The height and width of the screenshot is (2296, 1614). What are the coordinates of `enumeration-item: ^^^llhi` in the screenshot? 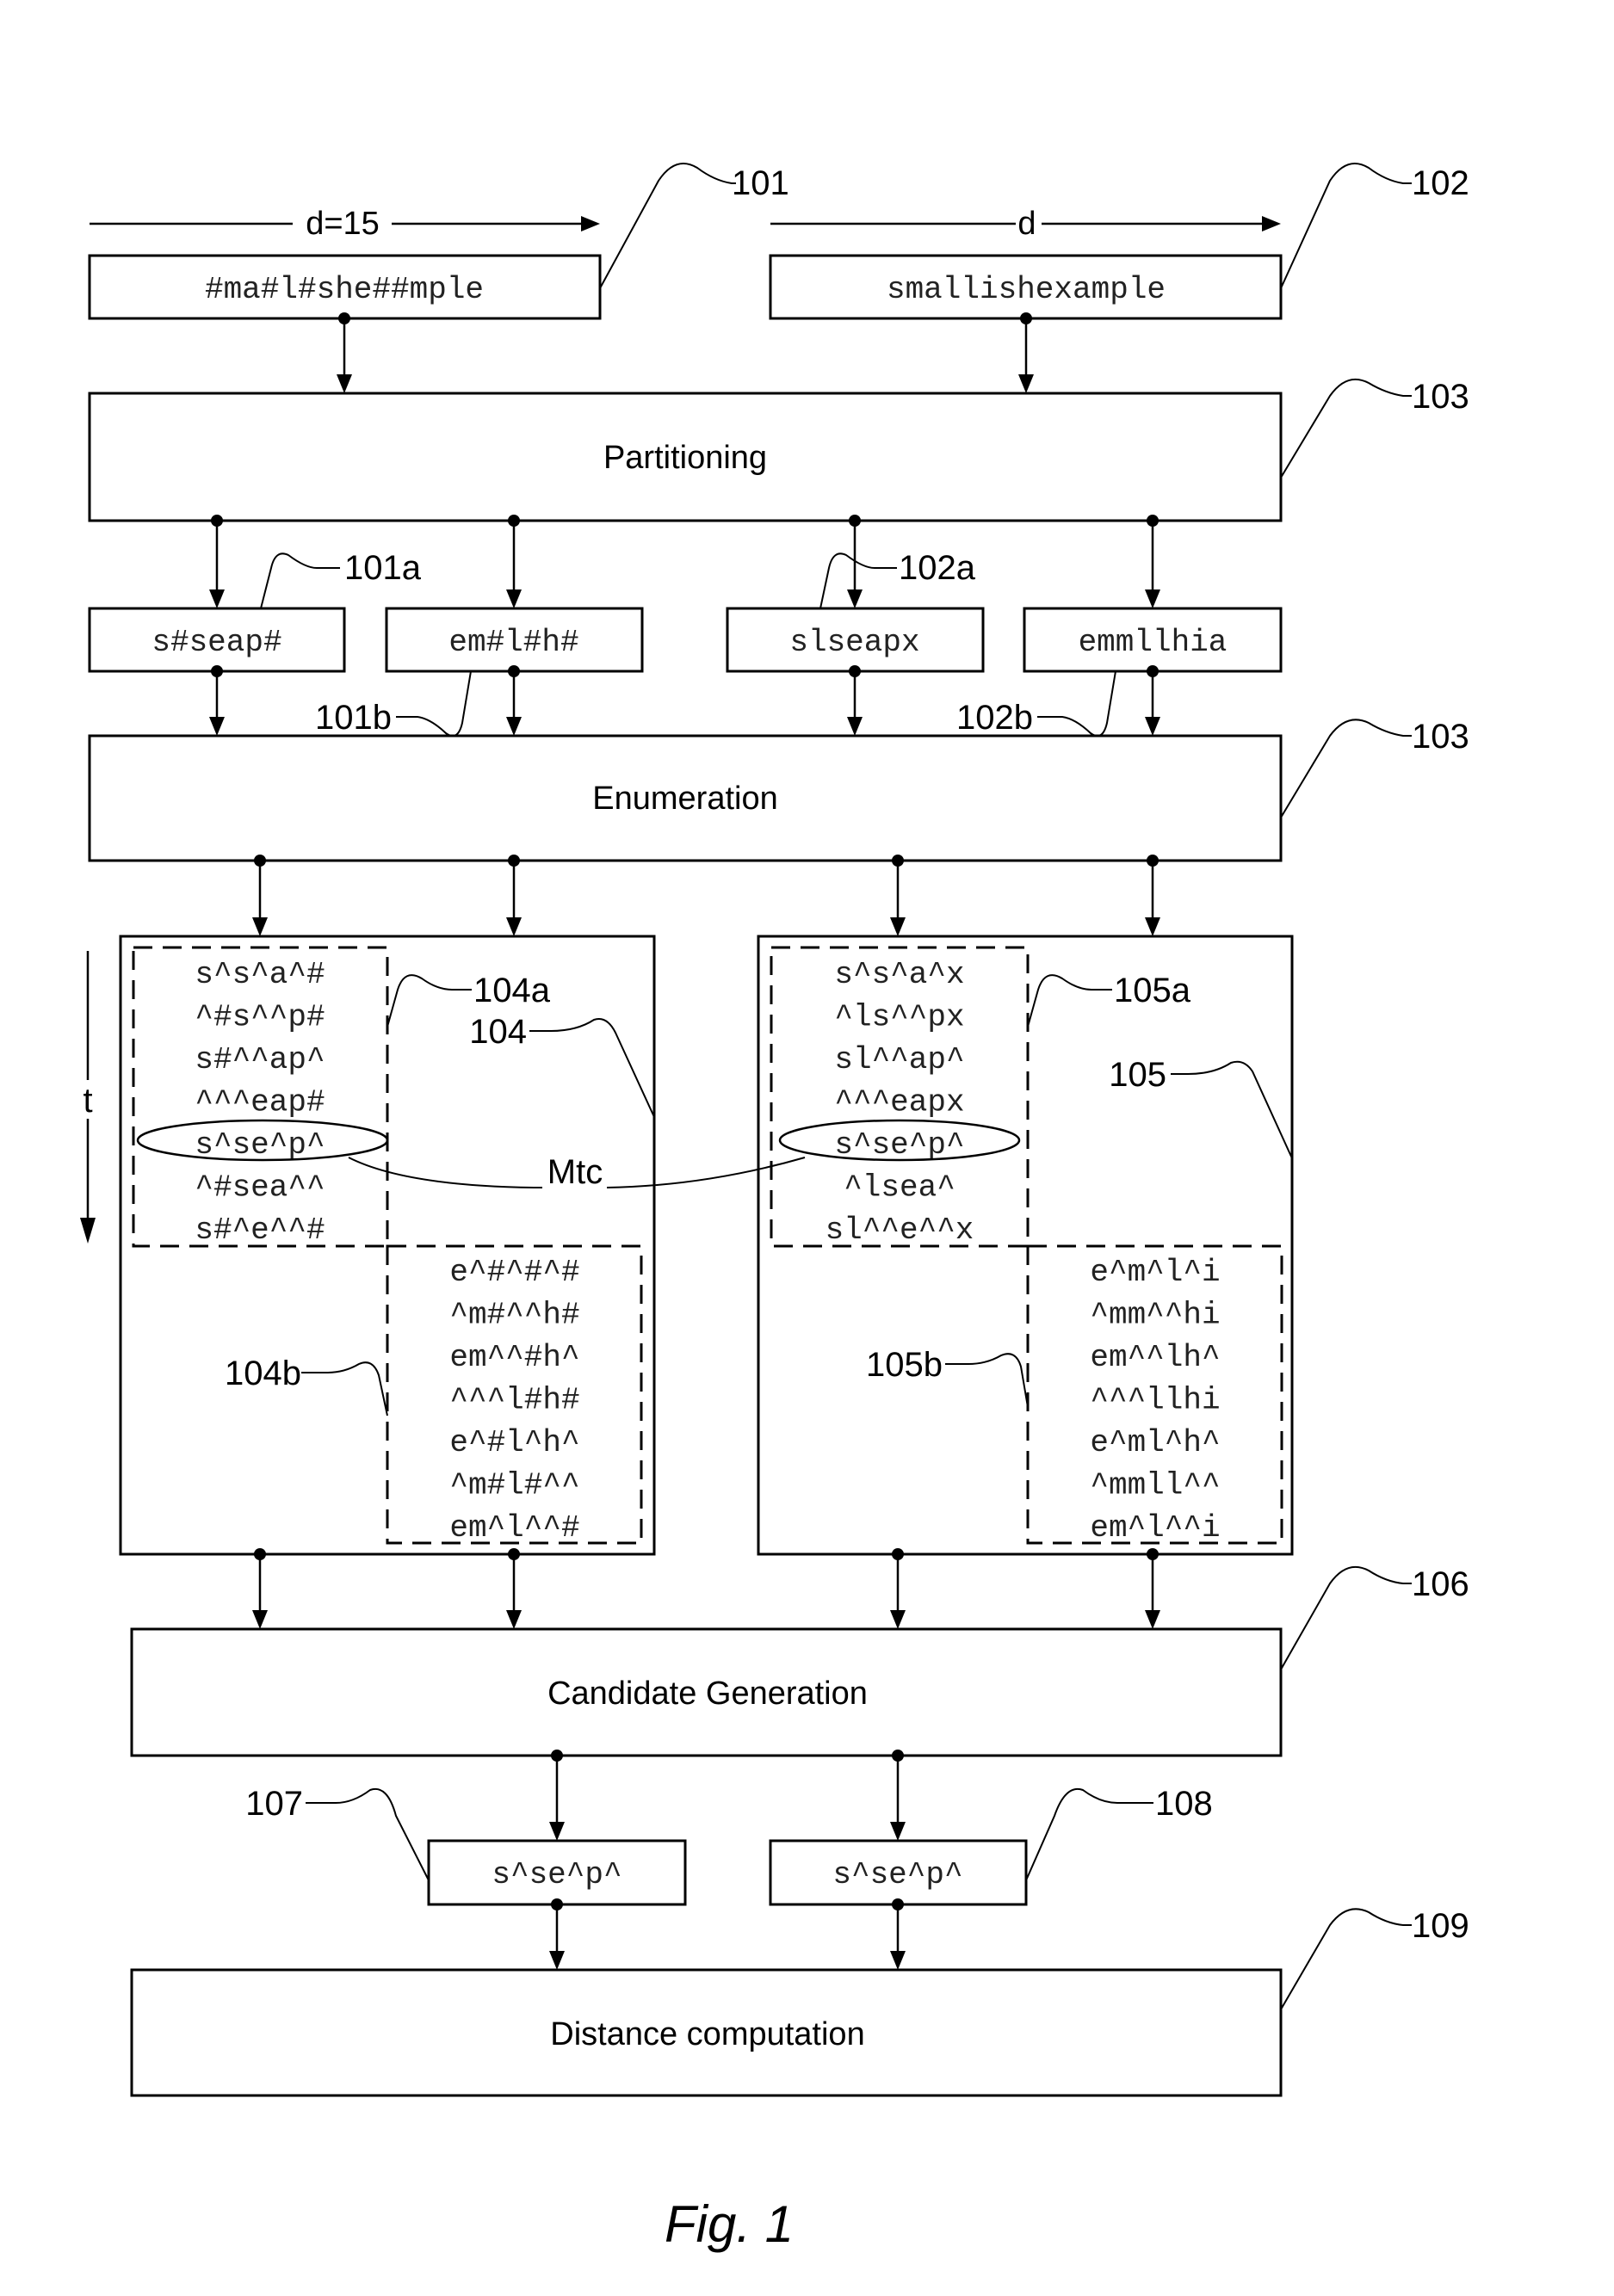 It's located at (1155, 1400).